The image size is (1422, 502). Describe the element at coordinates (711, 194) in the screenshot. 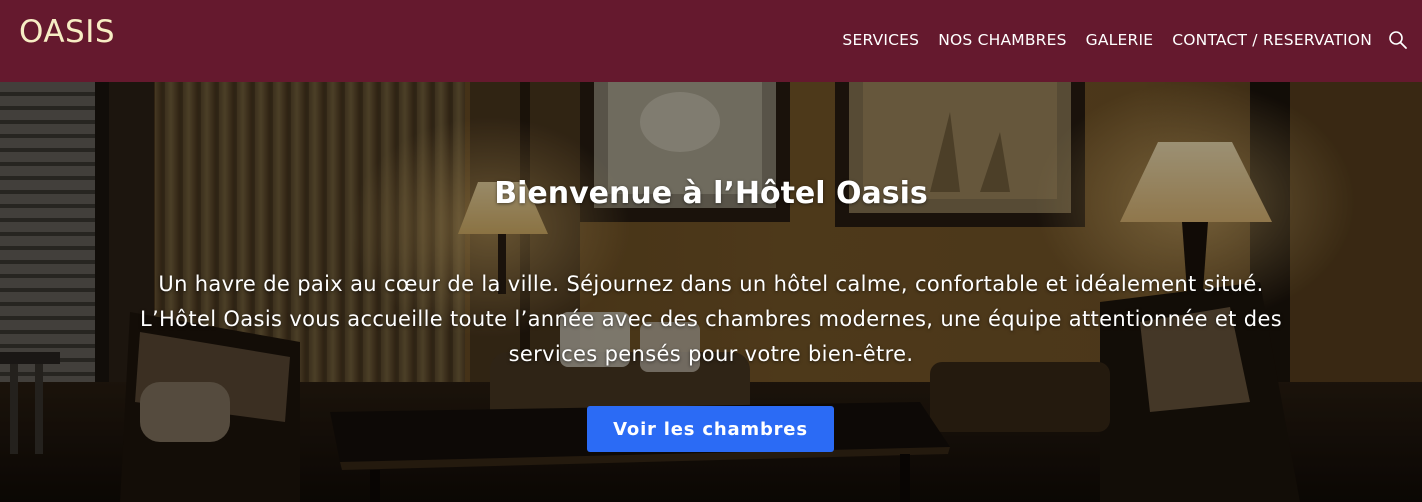

I see `hero-title: Bienvenue à l’Hôtel Oasis` at that location.